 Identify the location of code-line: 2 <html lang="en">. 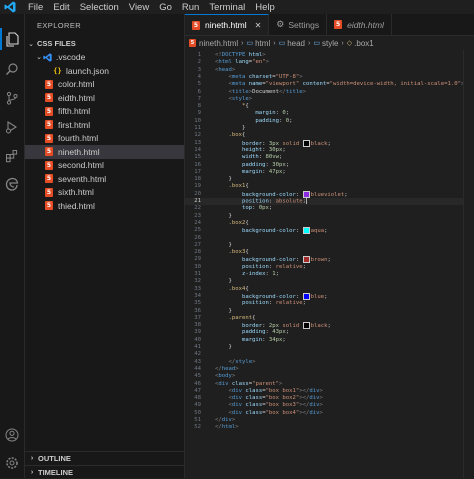
(329, 62).